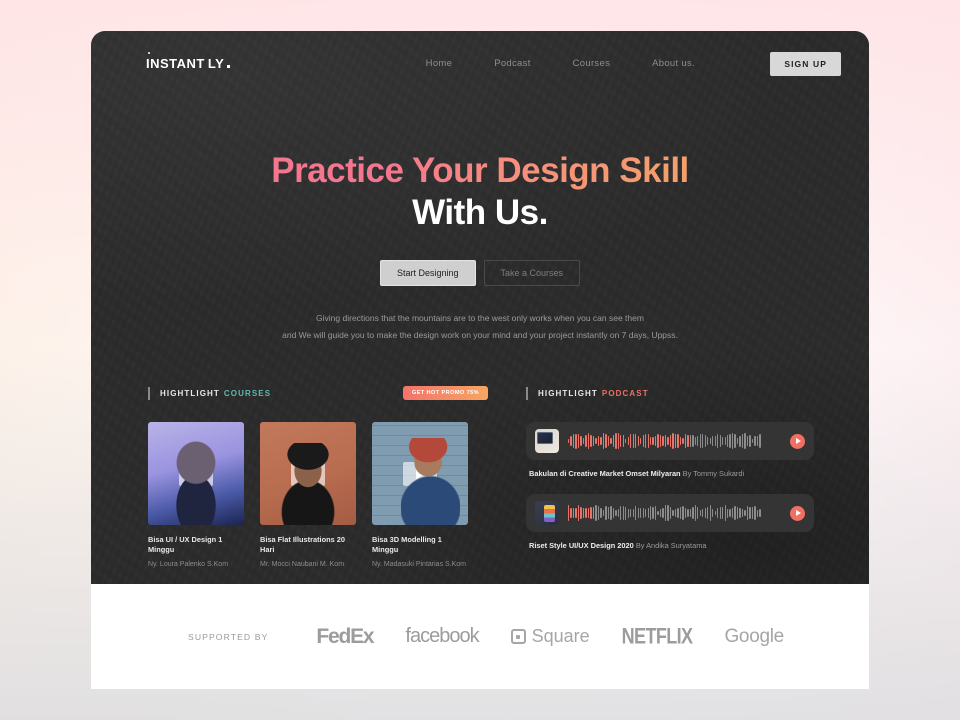 The height and width of the screenshot is (720, 960). Describe the element at coordinates (657, 636) in the screenshot. I see `netflix-logo: NETFLIX` at that location.